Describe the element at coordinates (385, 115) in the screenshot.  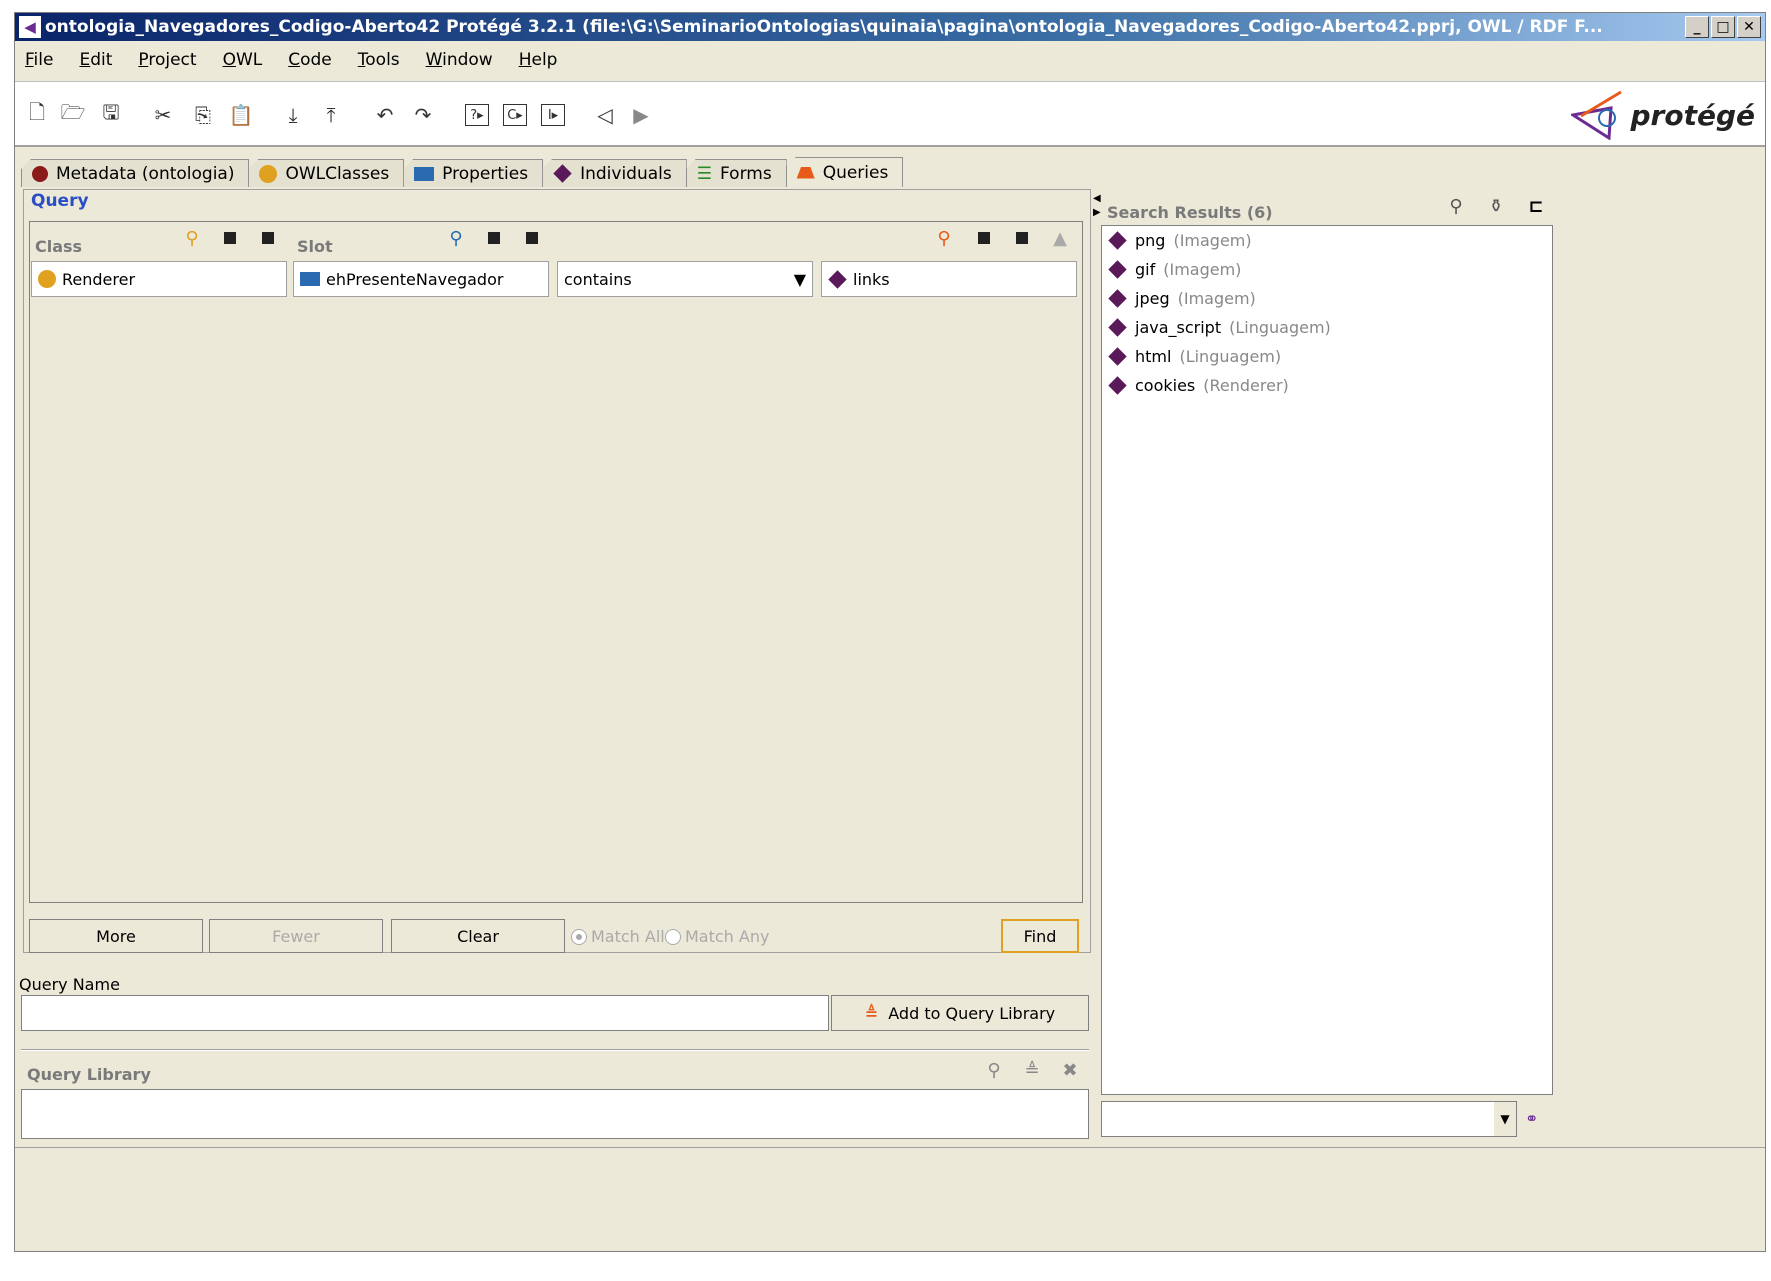
I see `undo-icon: ↶` at that location.